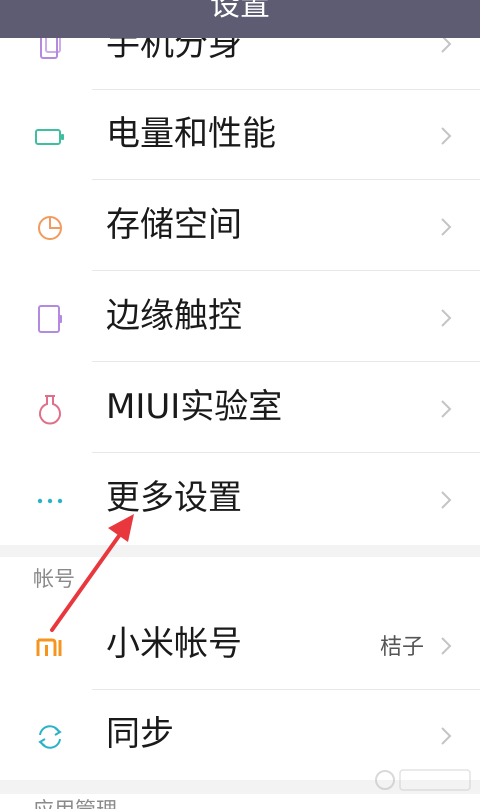 This screenshot has width=480, height=809. Describe the element at coordinates (423, 780) in the screenshot. I see `watermark-logo-icon` at that location.